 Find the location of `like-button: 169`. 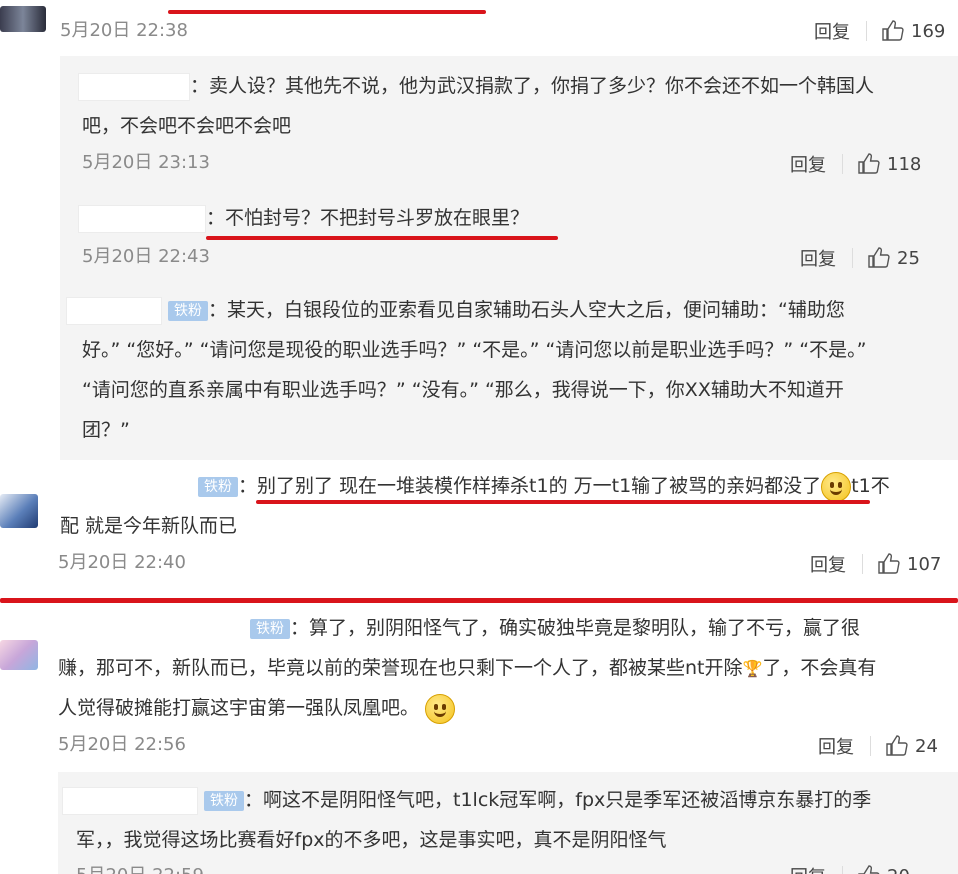

like-button: 169 is located at coordinates (913, 31).